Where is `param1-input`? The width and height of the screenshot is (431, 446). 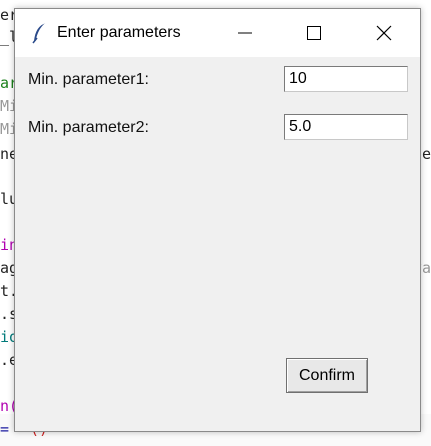 param1-input is located at coordinates (346, 79).